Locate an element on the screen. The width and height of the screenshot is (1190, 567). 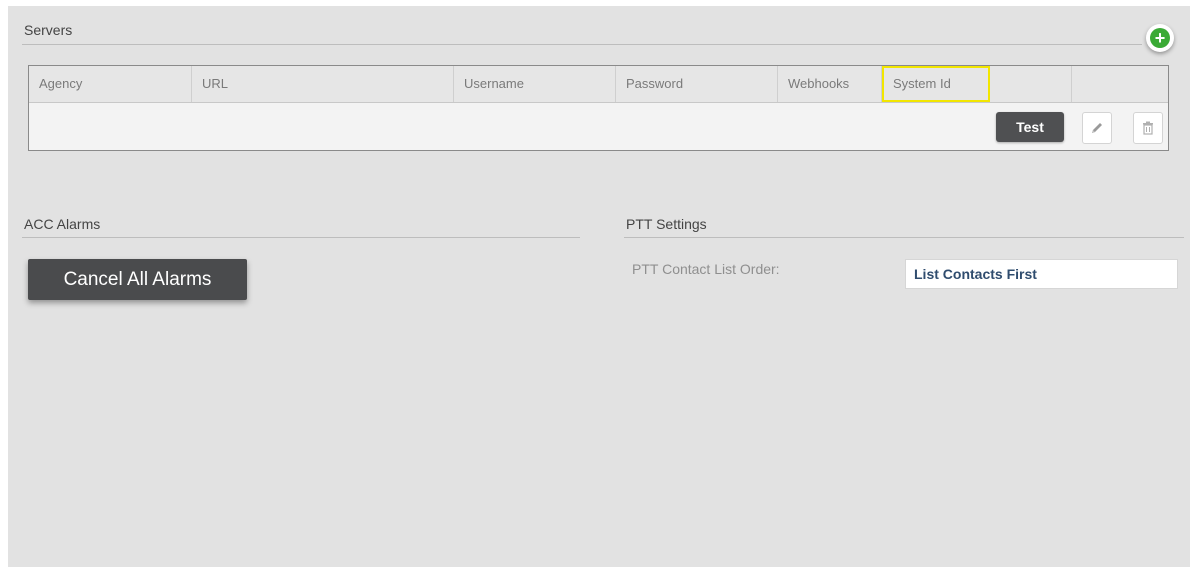
pencil-icon is located at coordinates (1097, 128).